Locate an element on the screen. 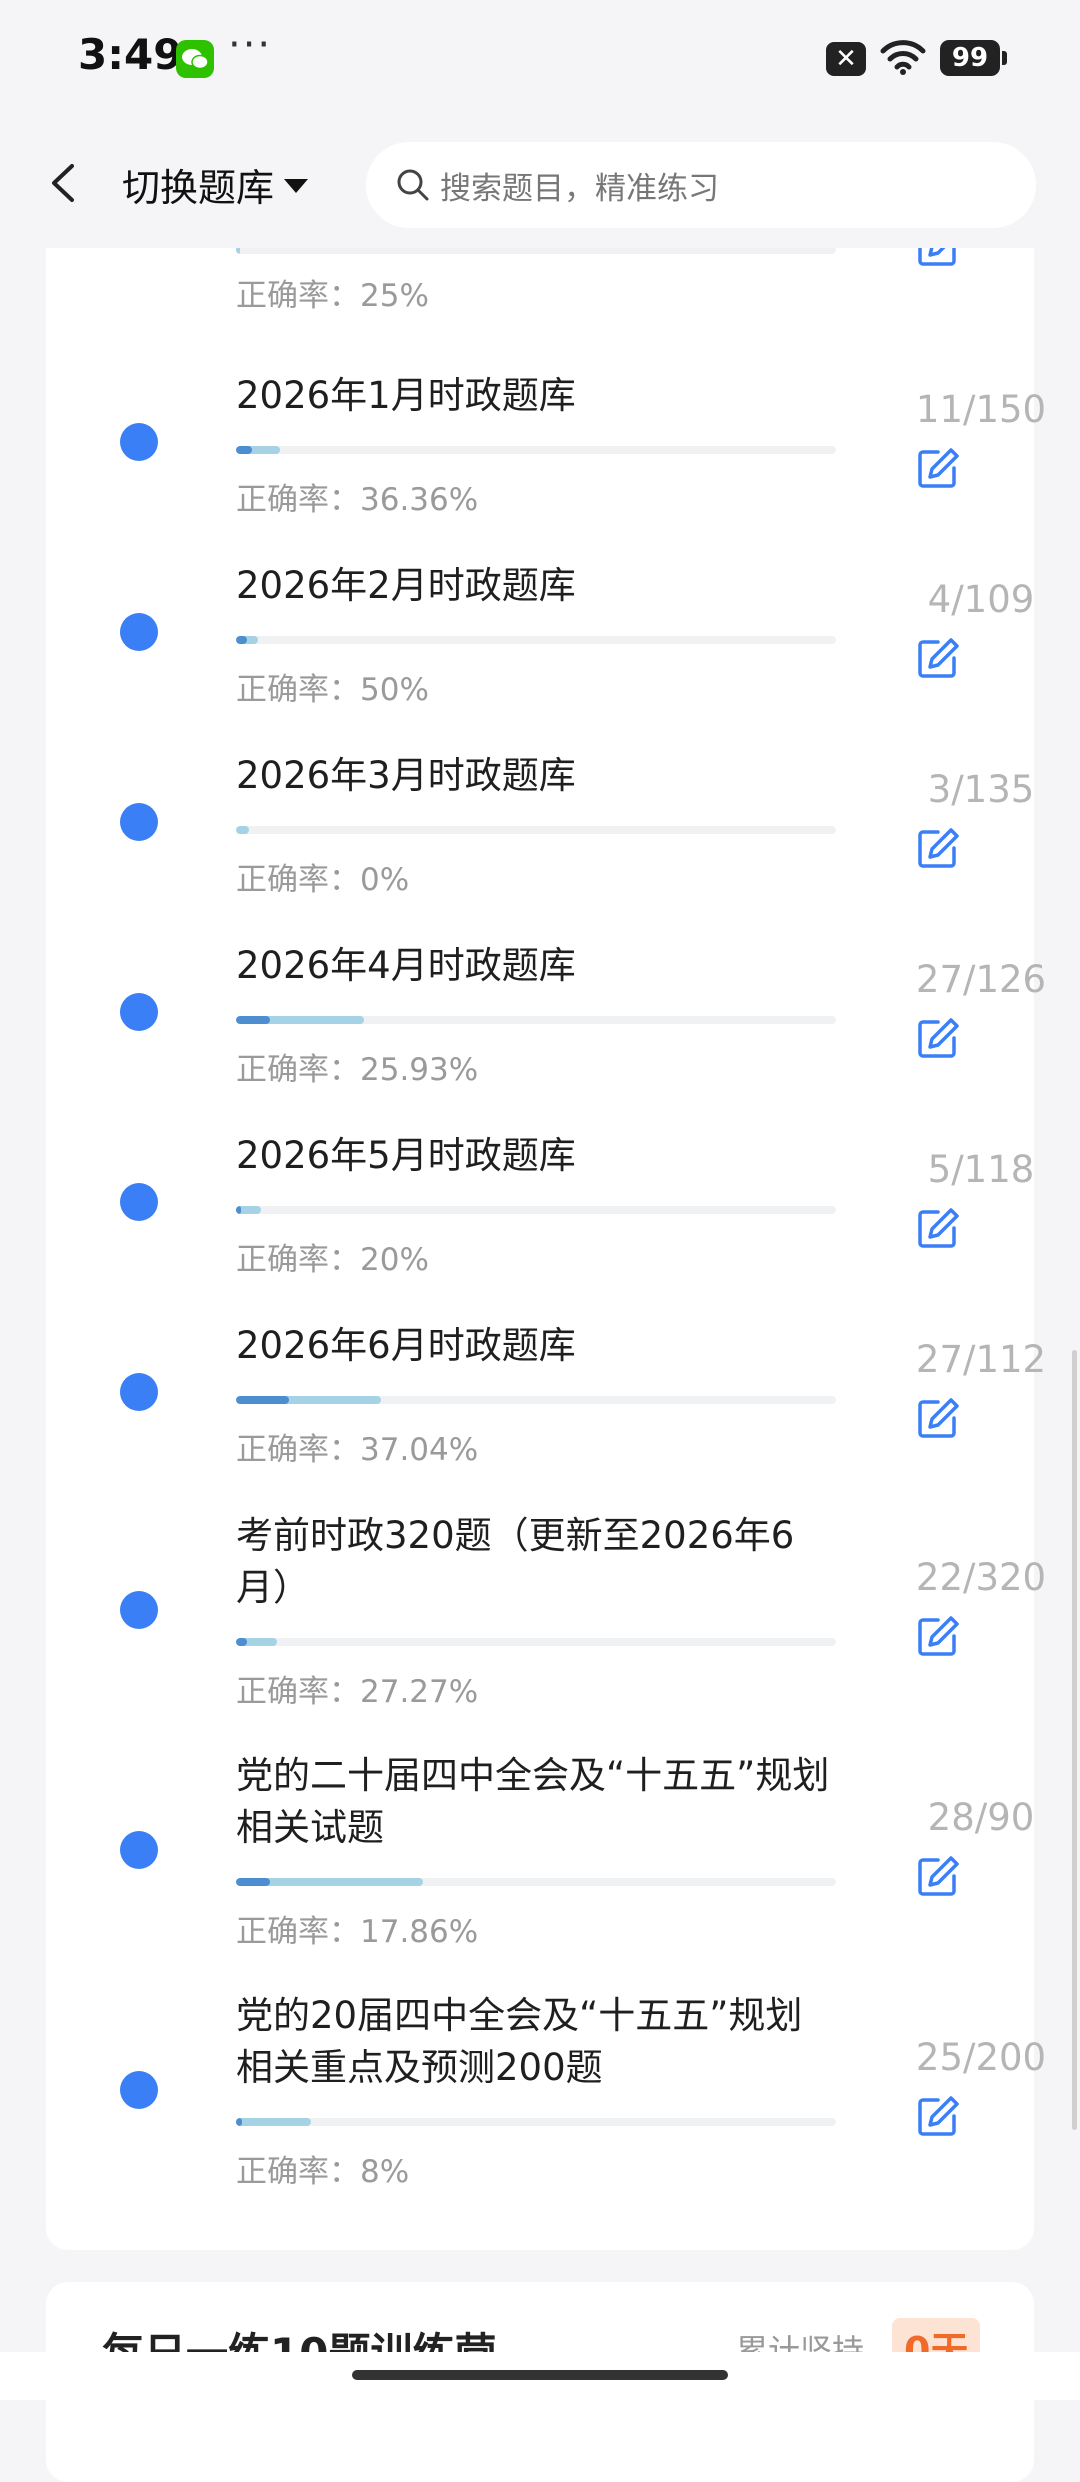  question-bank-item: 2026年2月时政题库正确率：50% 4/109 is located at coordinates (540, 650).